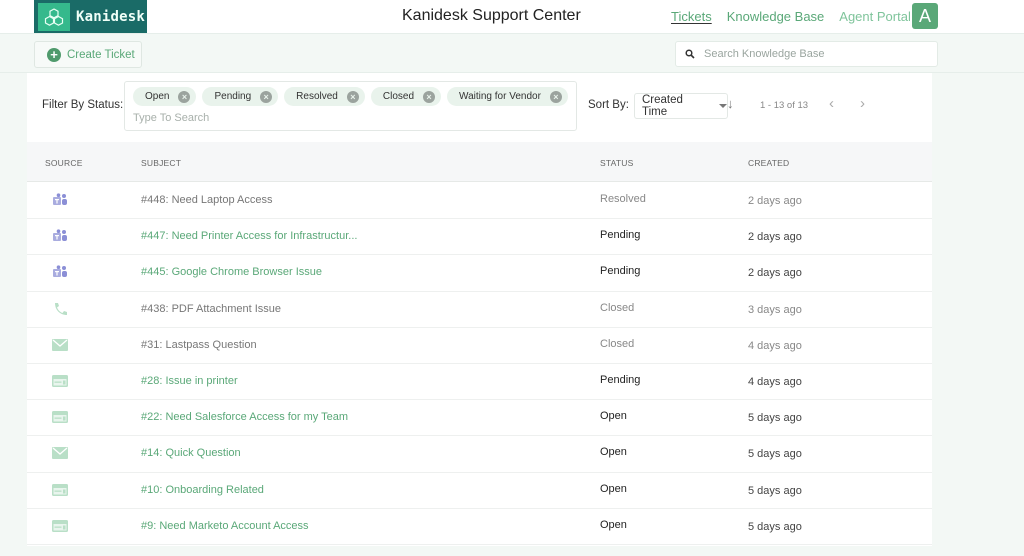 This screenshot has height=556, width=1024. I want to click on nav-agent-portal: Agent Portal, so click(875, 16).